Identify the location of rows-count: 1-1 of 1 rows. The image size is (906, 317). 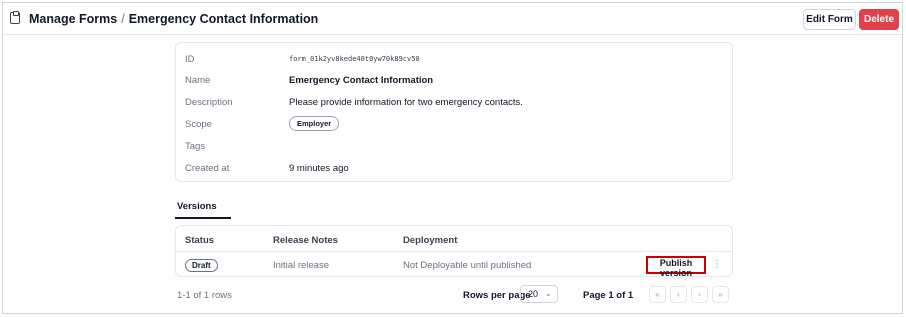
(204, 295).